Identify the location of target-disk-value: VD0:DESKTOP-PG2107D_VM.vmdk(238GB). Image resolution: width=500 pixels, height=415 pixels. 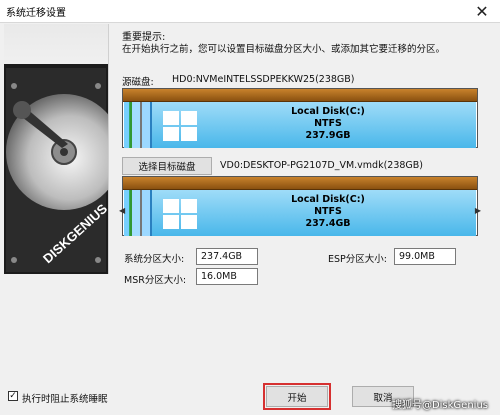
(322, 165).